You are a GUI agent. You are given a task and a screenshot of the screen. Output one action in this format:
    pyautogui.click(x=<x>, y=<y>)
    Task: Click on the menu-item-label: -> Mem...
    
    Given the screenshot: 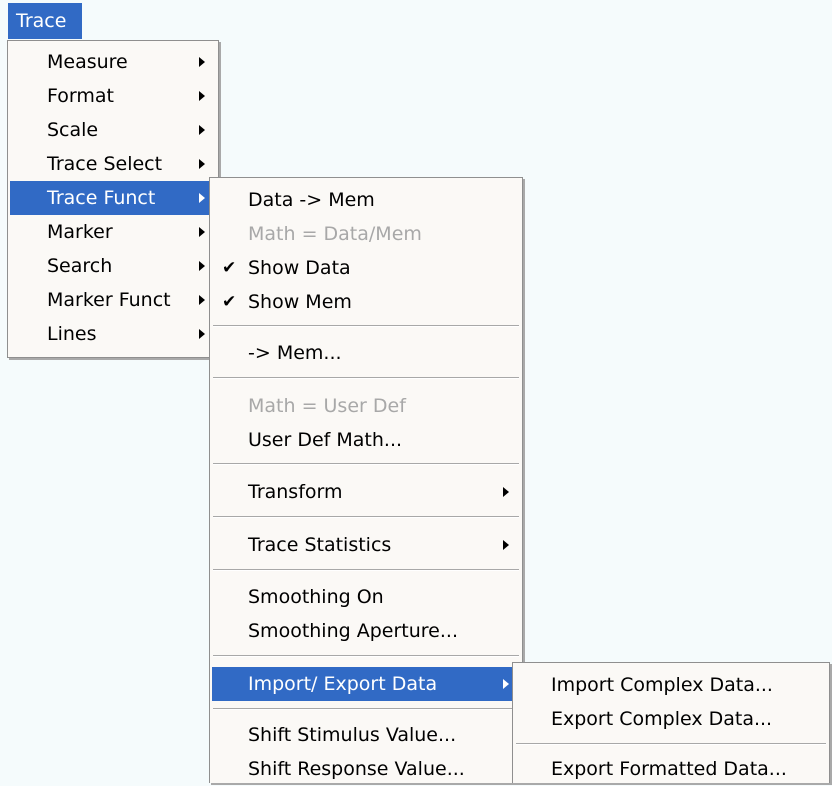 What is the action you would take?
    pyautogui.click(x=295, y=353)
    